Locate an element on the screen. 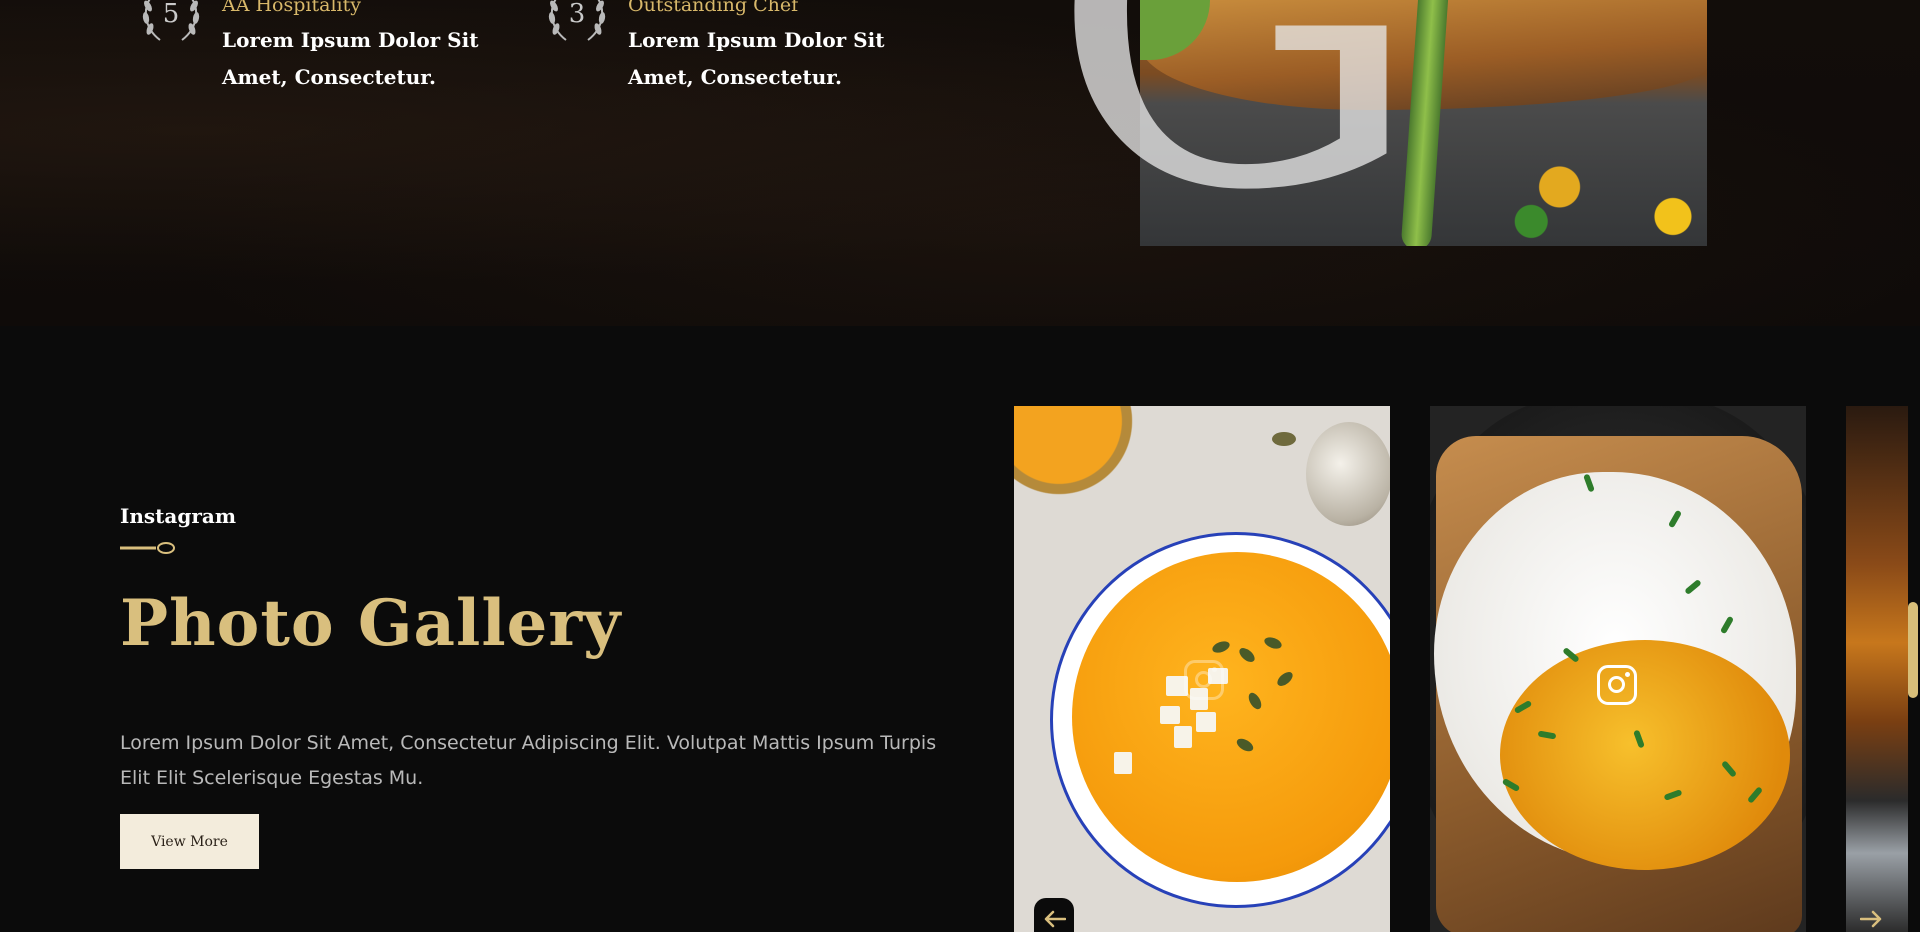 The height and width of the screenshot is (932, 1920). laurel-wreath-icon: 3 is located at coordinates (577, 20).